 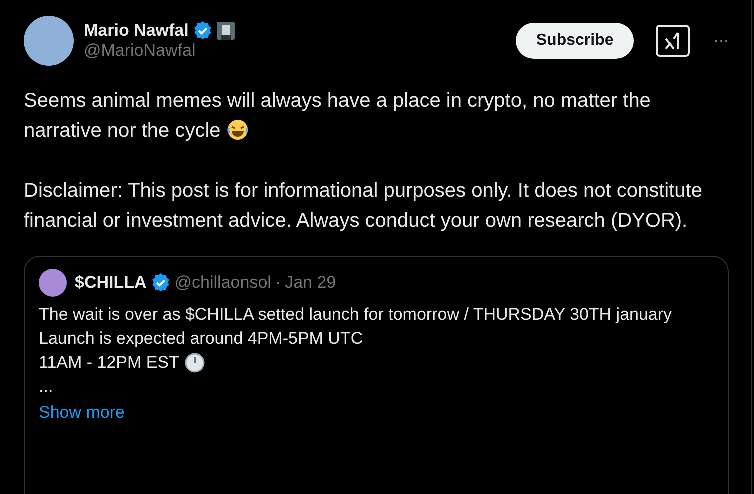 I want to click on post-date: Jan 29, so click(x=310, y=283).